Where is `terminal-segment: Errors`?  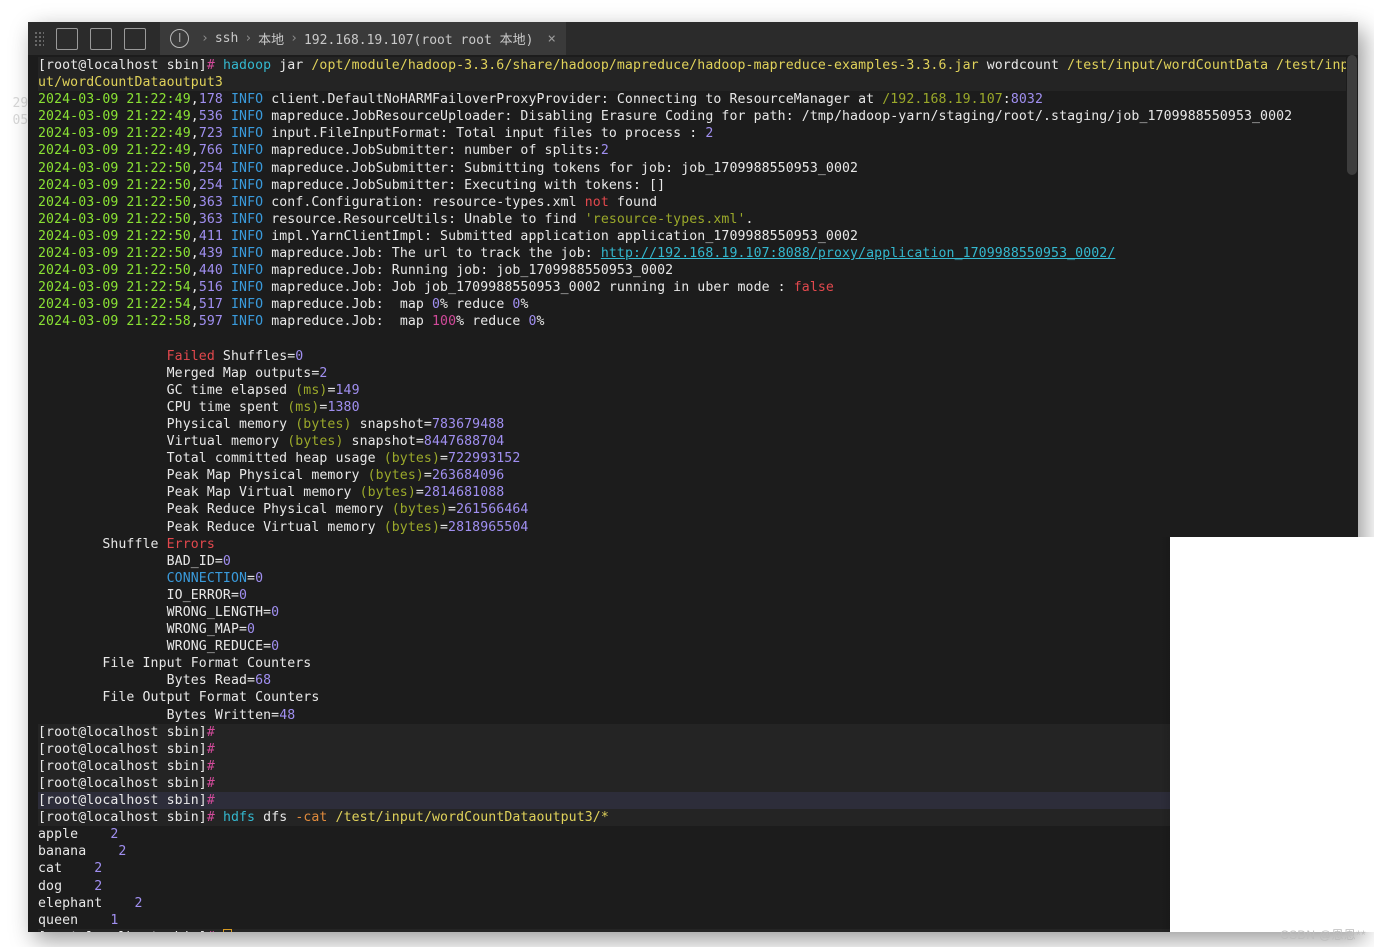 terminal-segment: Errors is located at coordinates (190, 544).